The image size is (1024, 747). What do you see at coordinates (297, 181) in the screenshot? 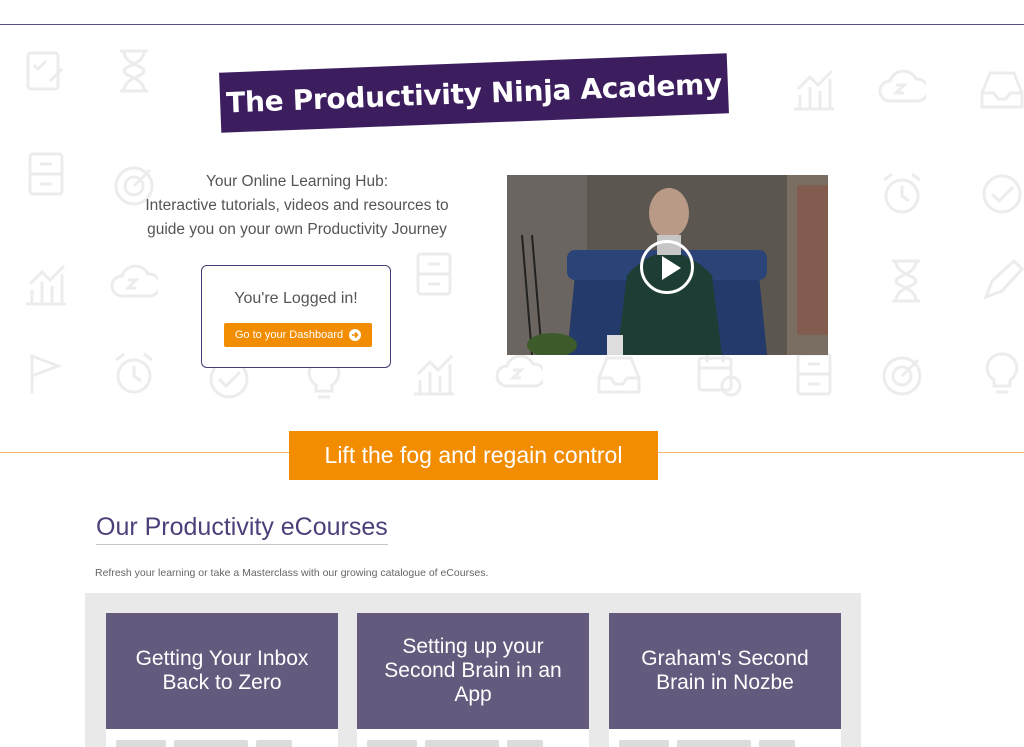
I see `hub-line: Your Online Learning Hub:` at bounding box center [297, 181].